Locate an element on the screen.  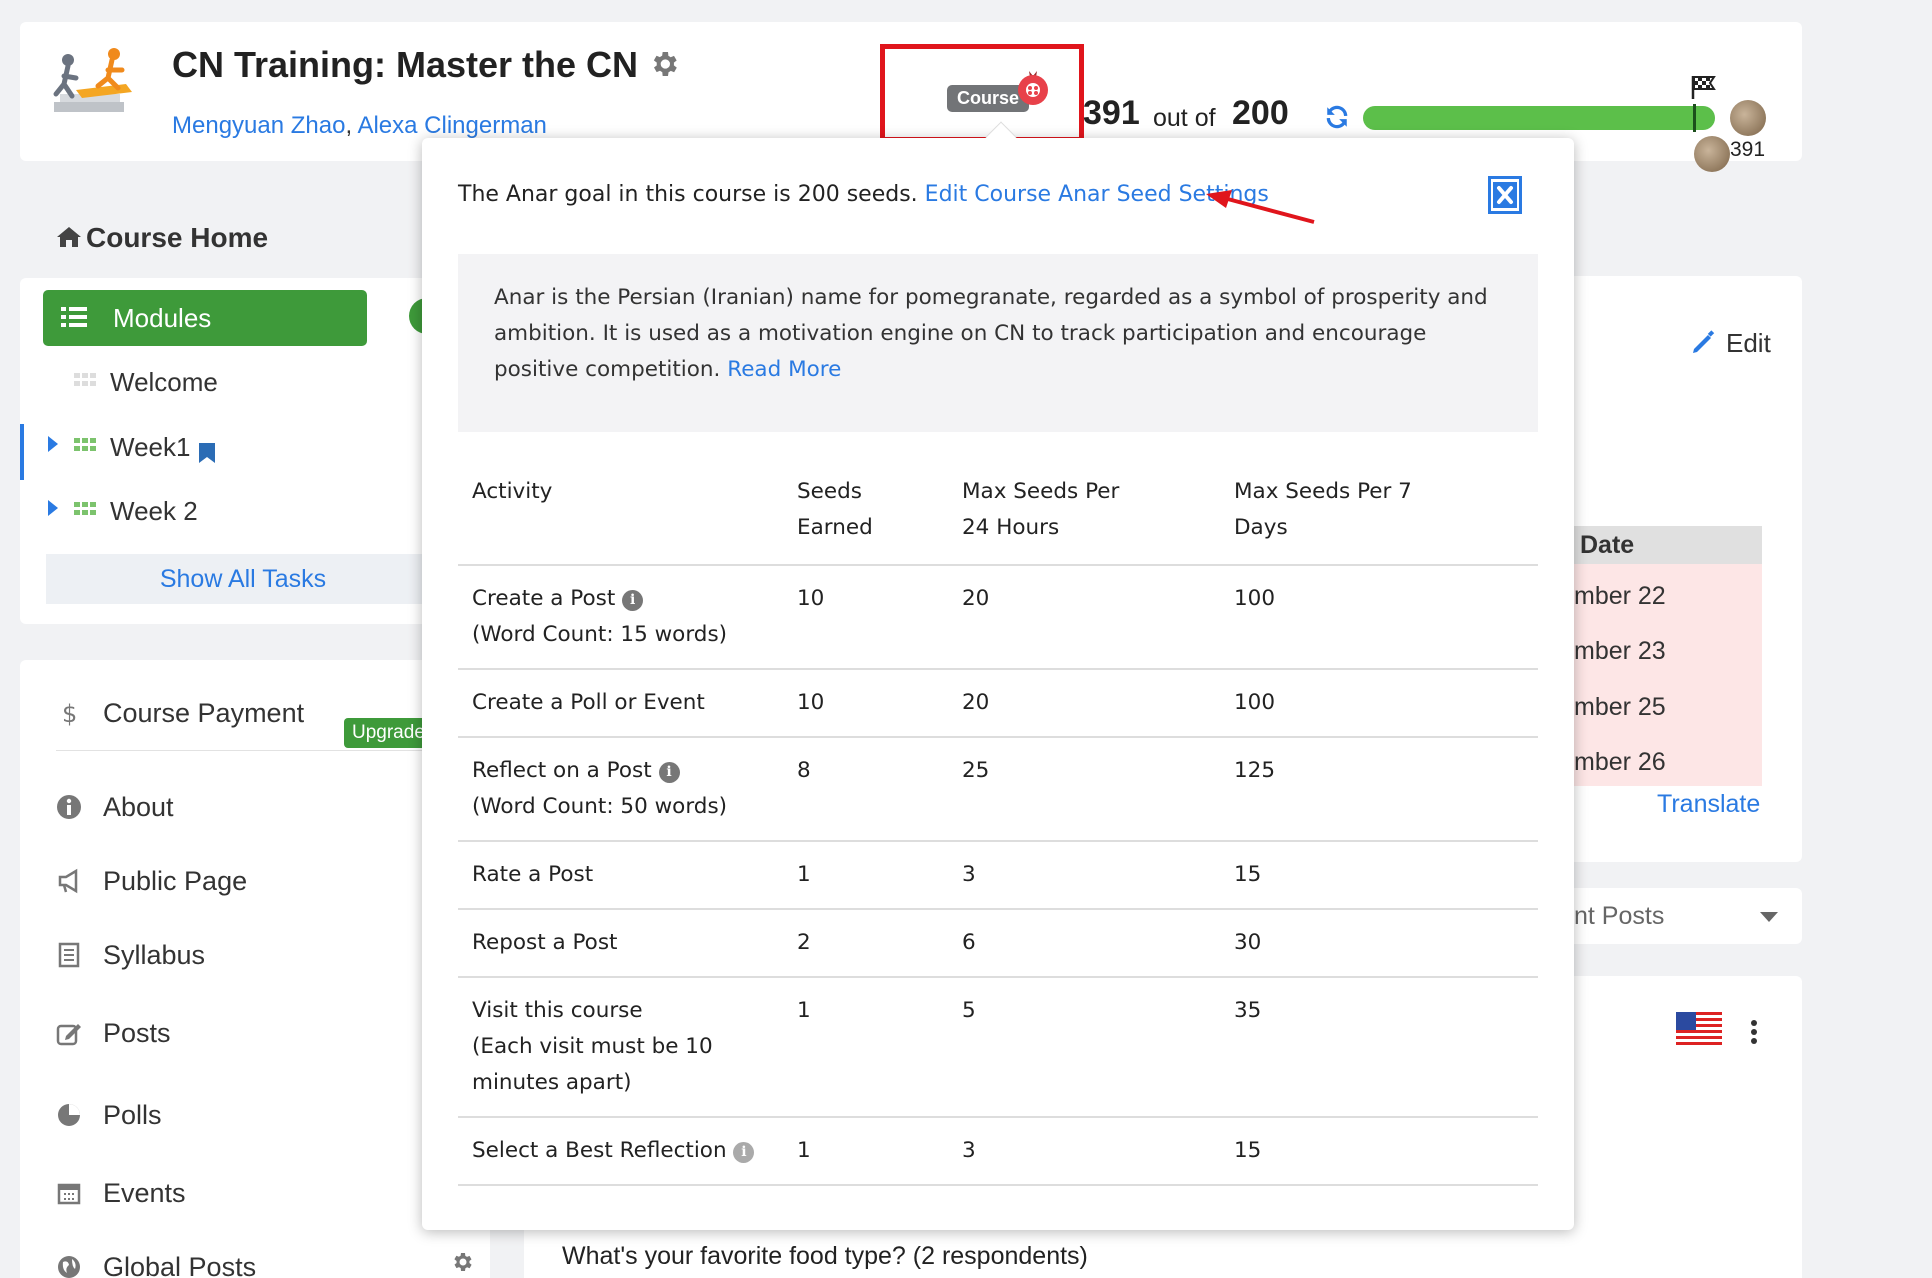
course-home-label: Course Home is located at coordinates (177, 237).